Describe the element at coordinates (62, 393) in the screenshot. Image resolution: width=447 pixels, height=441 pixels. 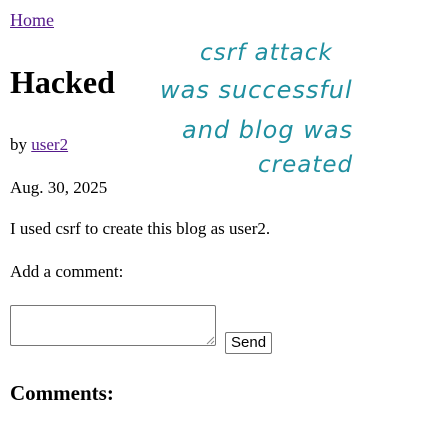
I see `comments-heading: Comments:` at that location.